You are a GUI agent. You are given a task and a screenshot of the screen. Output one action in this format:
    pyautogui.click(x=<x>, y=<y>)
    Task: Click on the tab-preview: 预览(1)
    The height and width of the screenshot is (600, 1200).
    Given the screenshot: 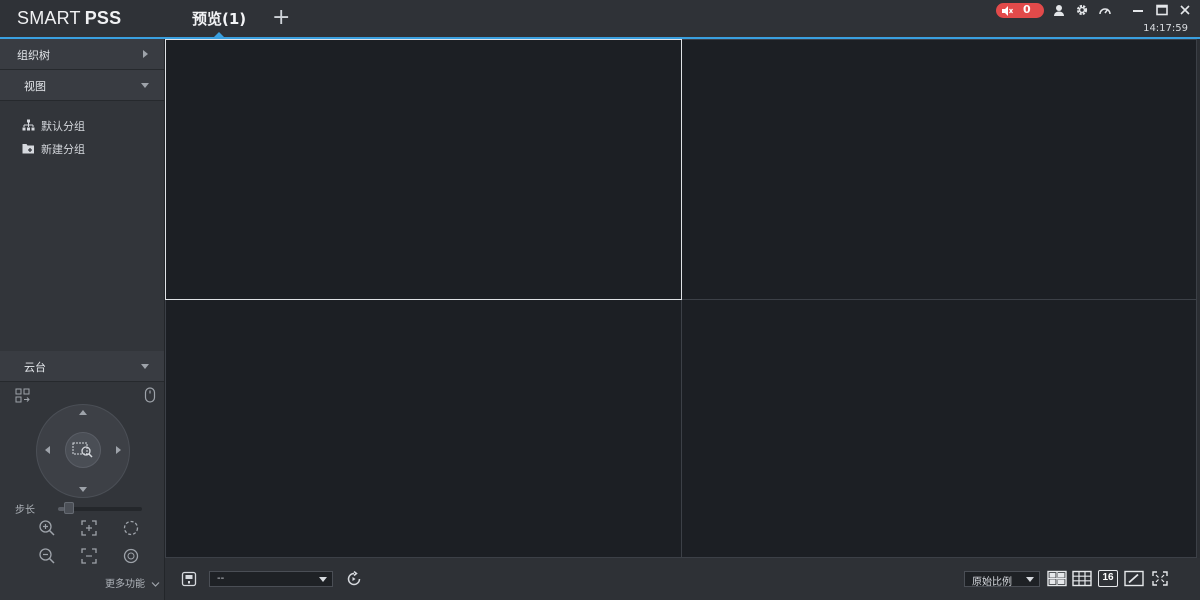 What is the action you would take?
    pyautogui.click(x=219, y=18)
    